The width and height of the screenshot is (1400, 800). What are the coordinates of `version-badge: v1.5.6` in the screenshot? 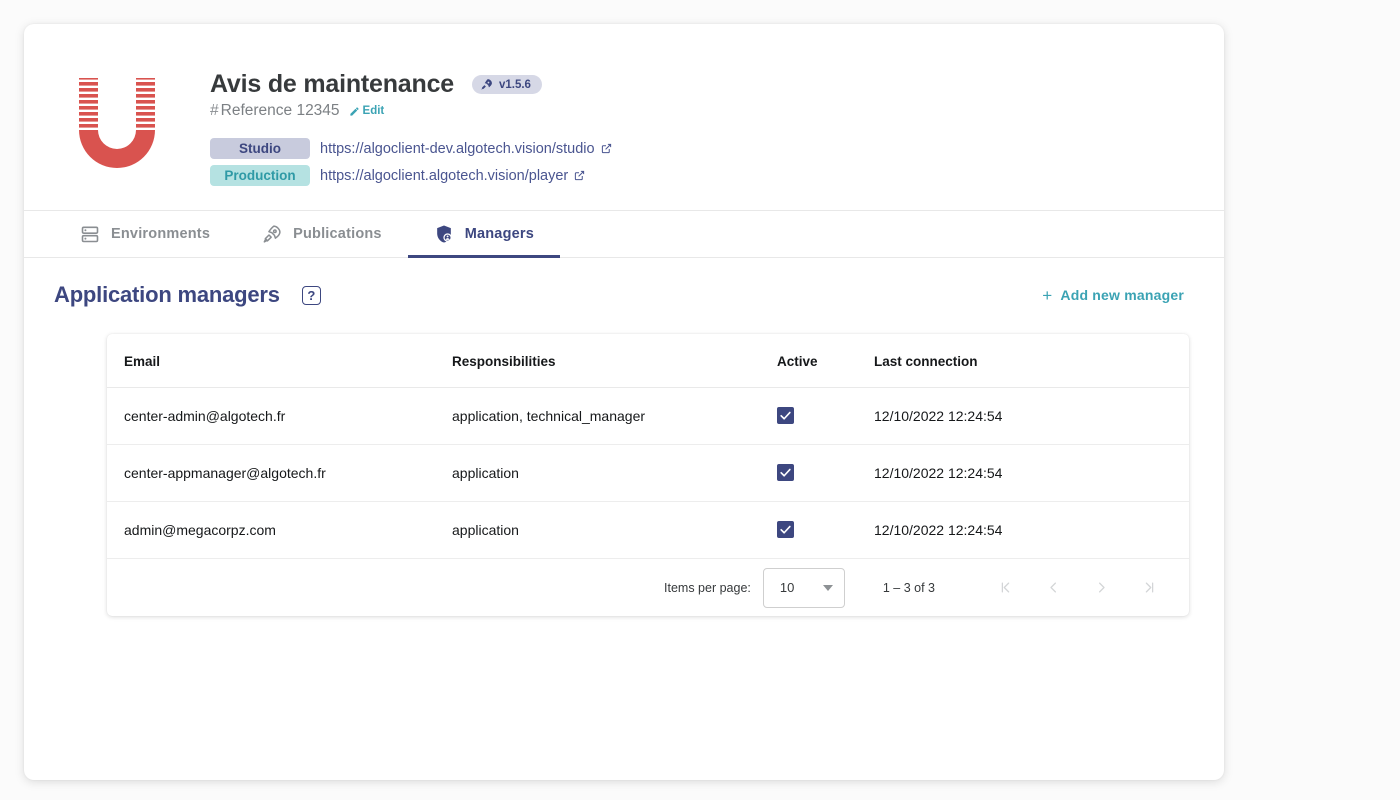 It's located at (506, 84).